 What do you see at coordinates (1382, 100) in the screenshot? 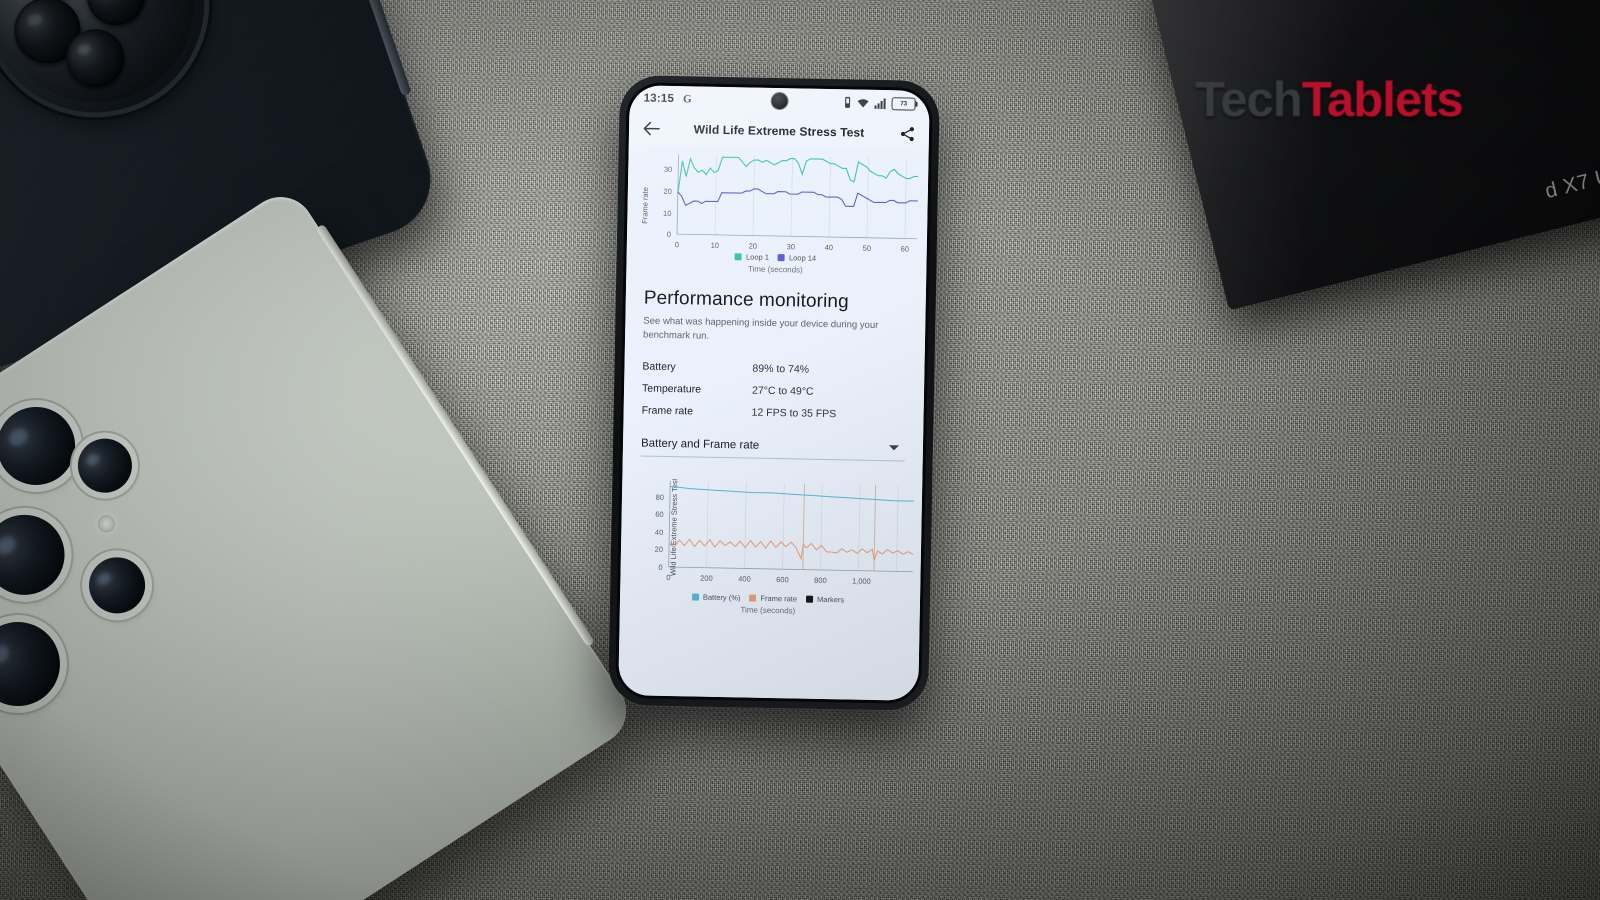
I see `watermark-part-2: Tablets` at bounding box center [1382, 100].